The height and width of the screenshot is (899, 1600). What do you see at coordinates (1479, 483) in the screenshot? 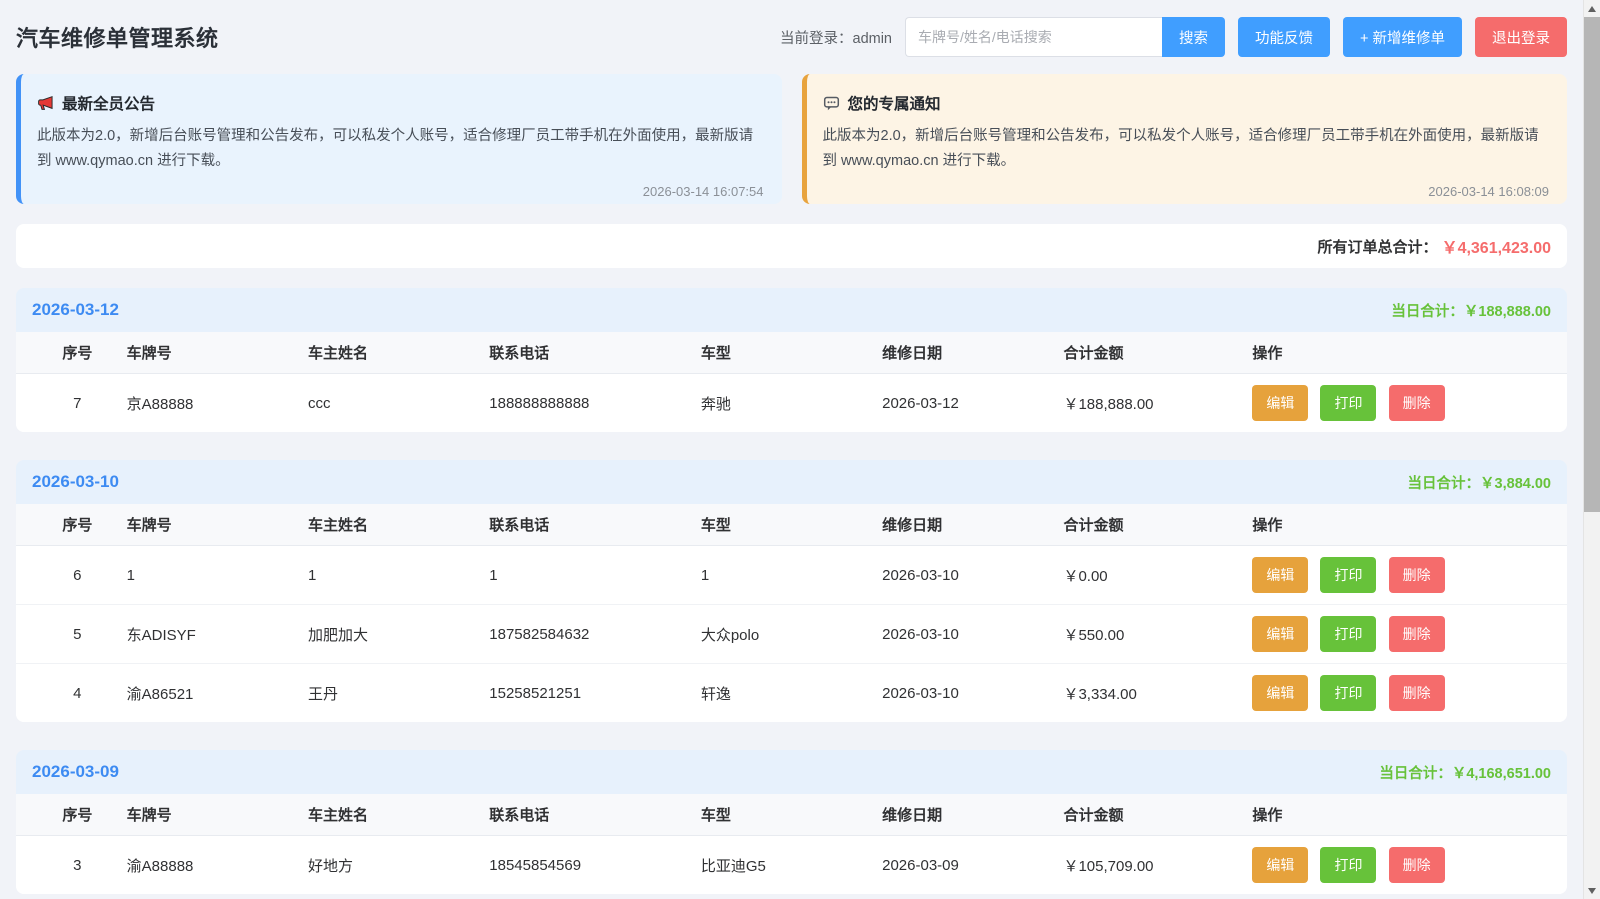
I see `daily-total: 当日合计：￥3,884.00` at bounding box center [1479, 483].